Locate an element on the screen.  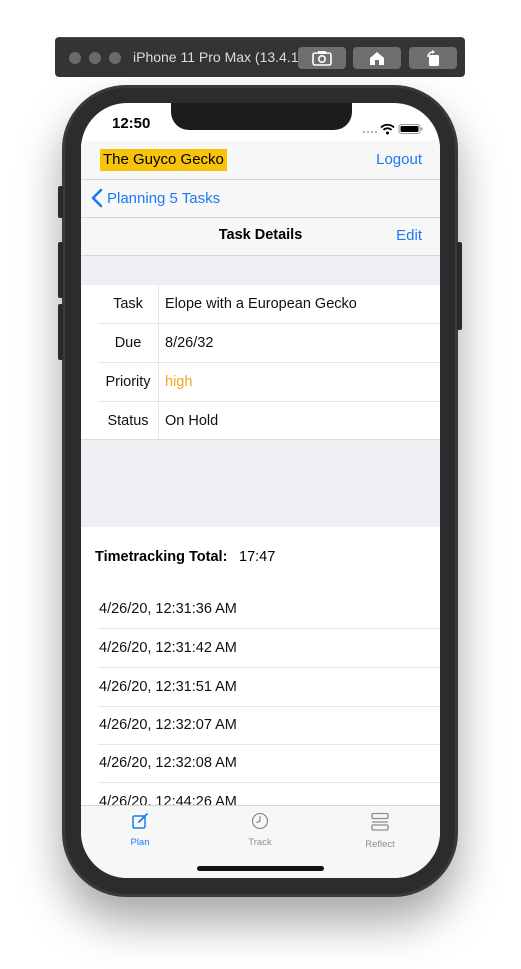
time-entry-text: 4/26/20, 12:32:08 AM is located at coordinates (168, 763).